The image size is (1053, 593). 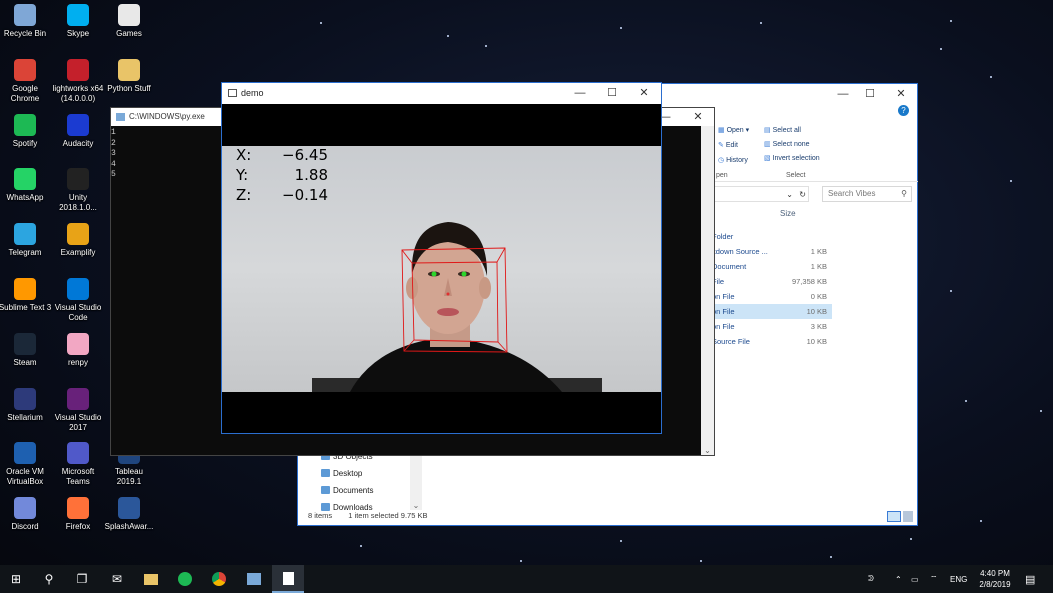 What do you see at coordinates (843, 94) in the screenshot?
I see `minimize-button: —` at bounding box center [843, 94].